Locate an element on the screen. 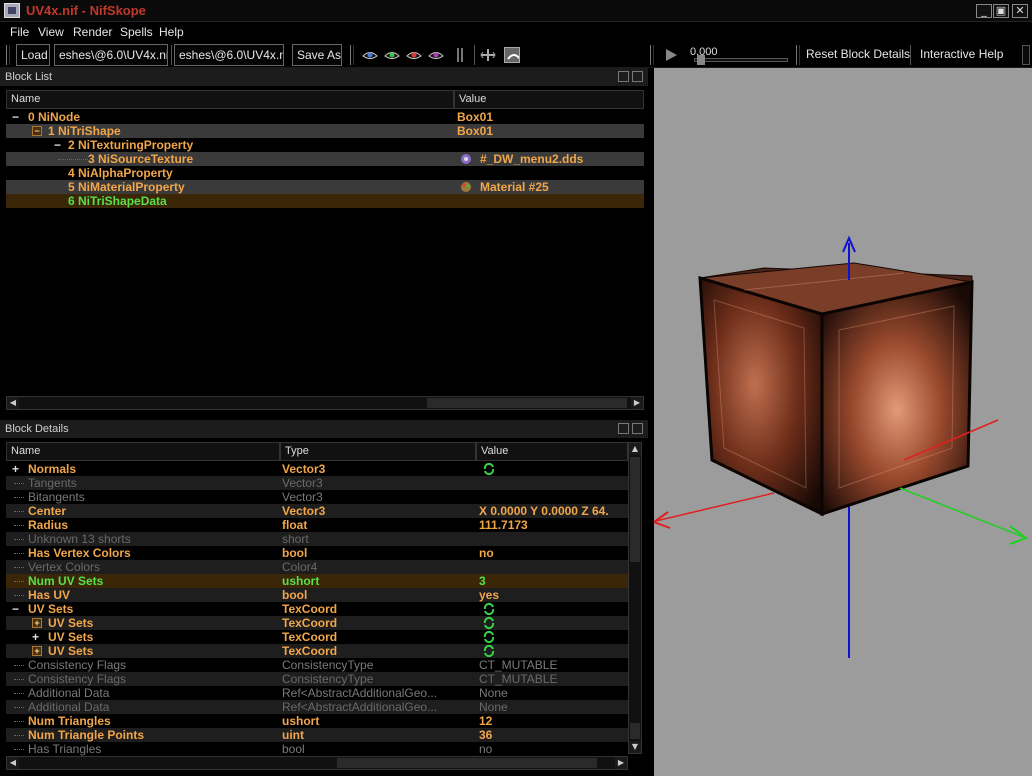  detail-row: + Normals Vector3 is located at coordinates (317, 469).